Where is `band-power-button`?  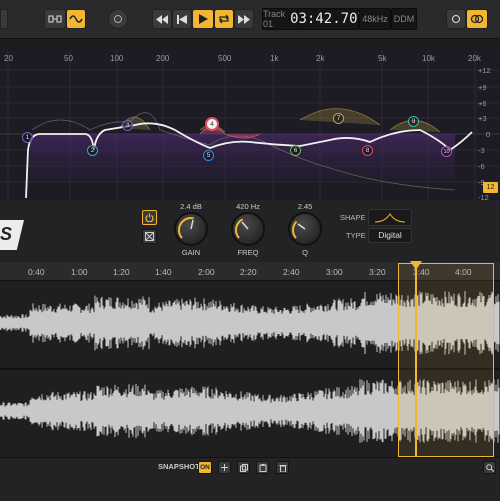 band-power-button is located at coordinates (149, 217).